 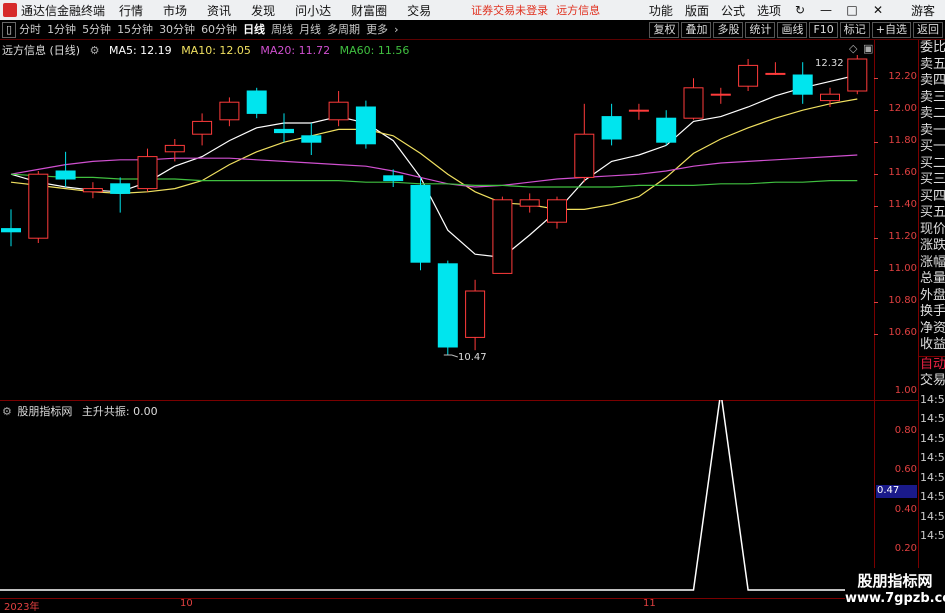 I want to click on period-1min: 1分钟, so click(x=61, y=30).